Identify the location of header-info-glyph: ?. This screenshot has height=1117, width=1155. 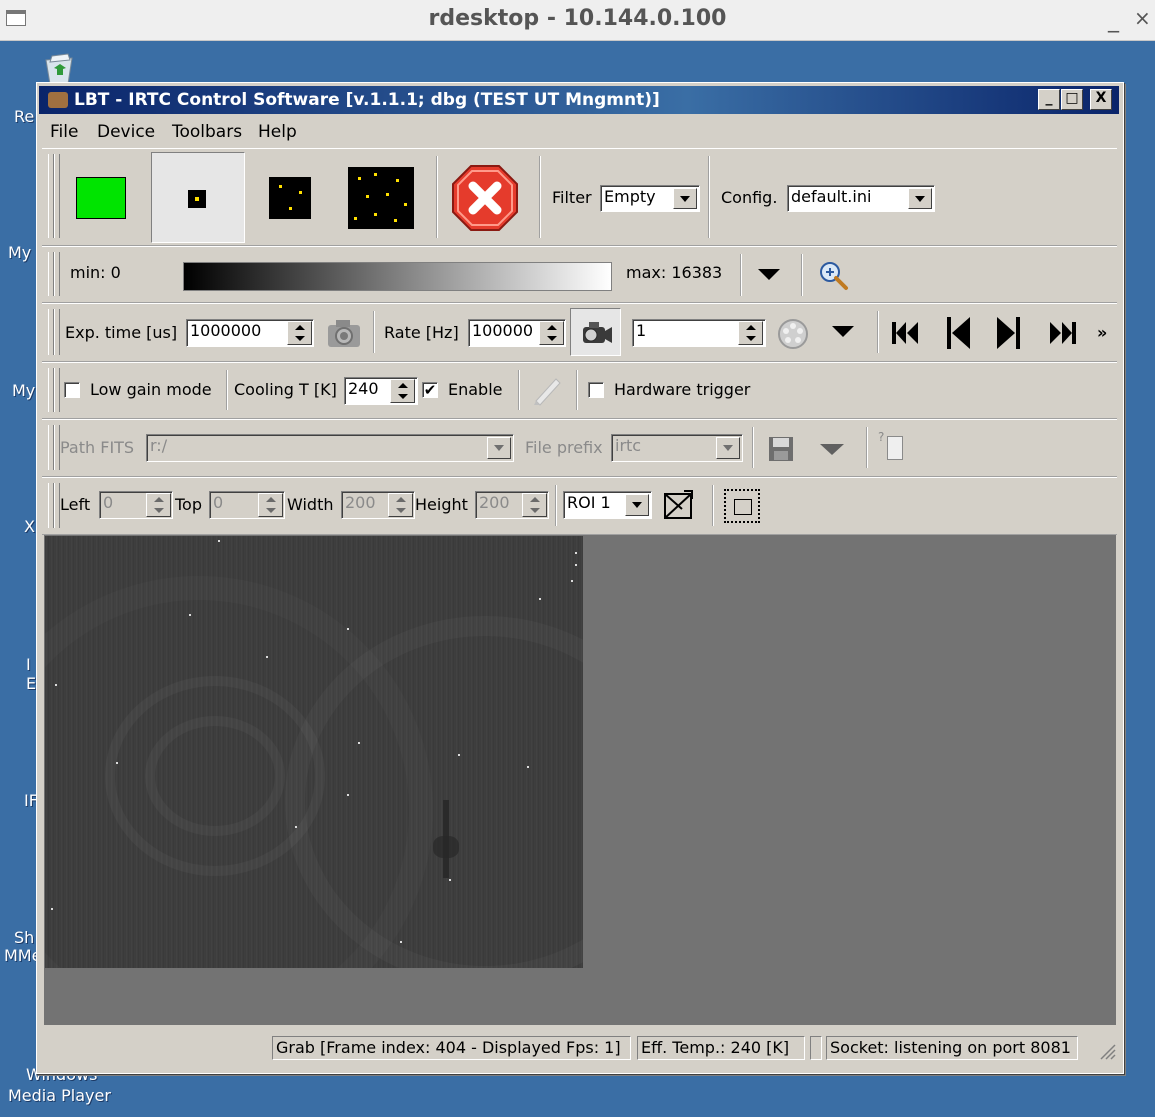
(881, 437).